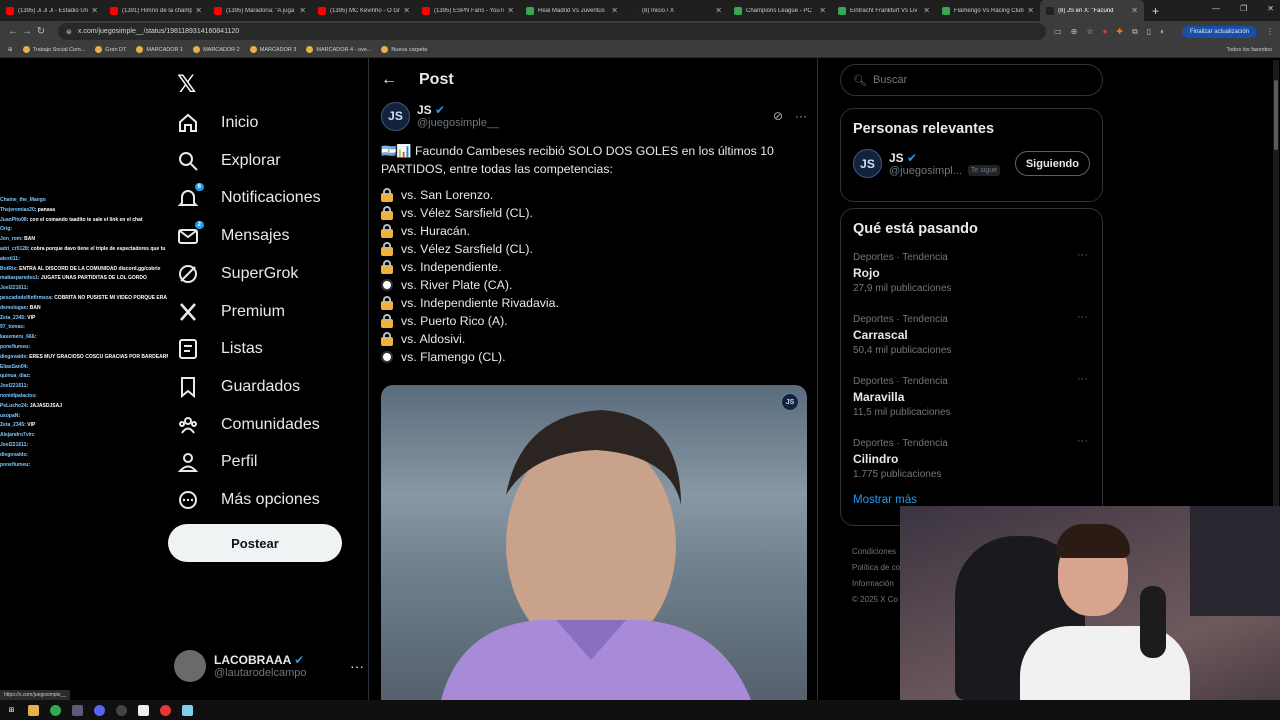 The height and width of the screenshot is (720, 1280). Describe the element at coordinates (876, 552) in the screenshot. I see `footer-link: Condiciones` at that location.